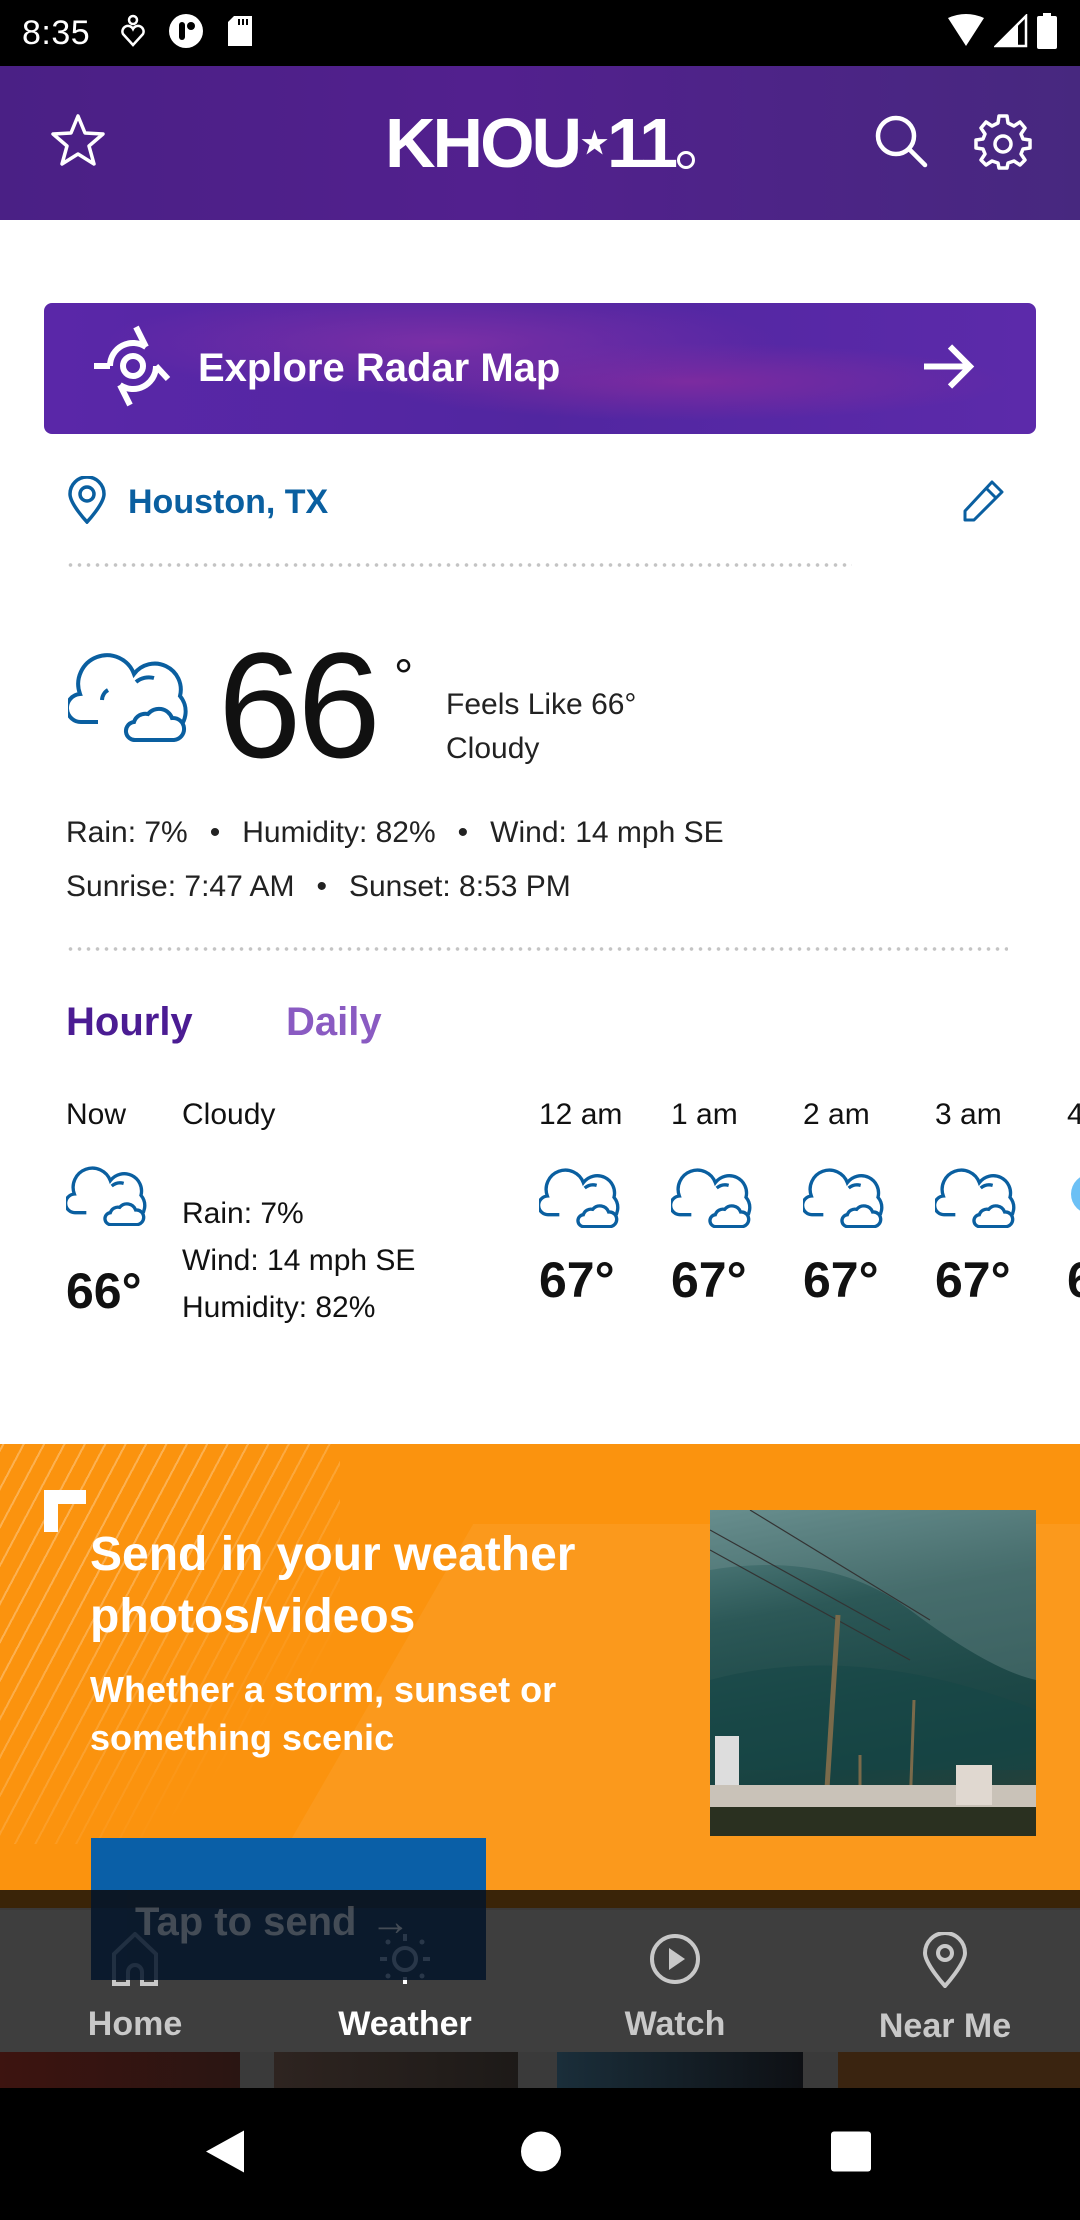 The height and width of the screenshot is (2220, 1080). I want to click on hour-time: 3 am, so click(968, 1114).